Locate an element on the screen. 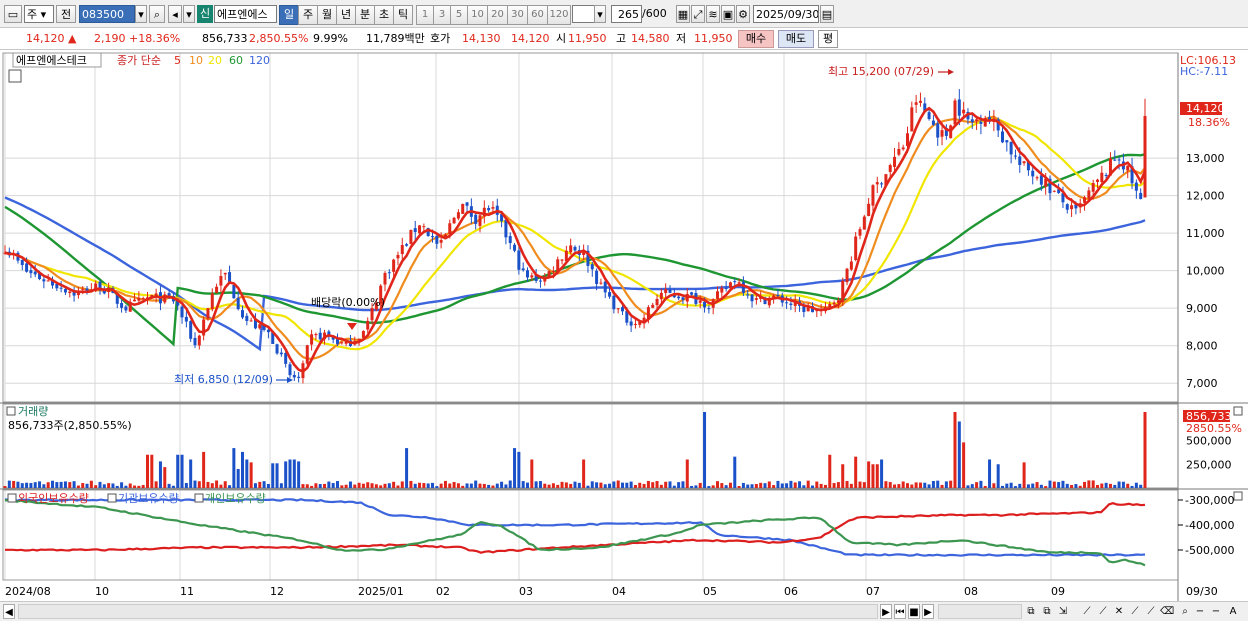 The width and height of the screenshot is (1248, 621). calendar-icon: ▤ is located at coordinates (827, 14).